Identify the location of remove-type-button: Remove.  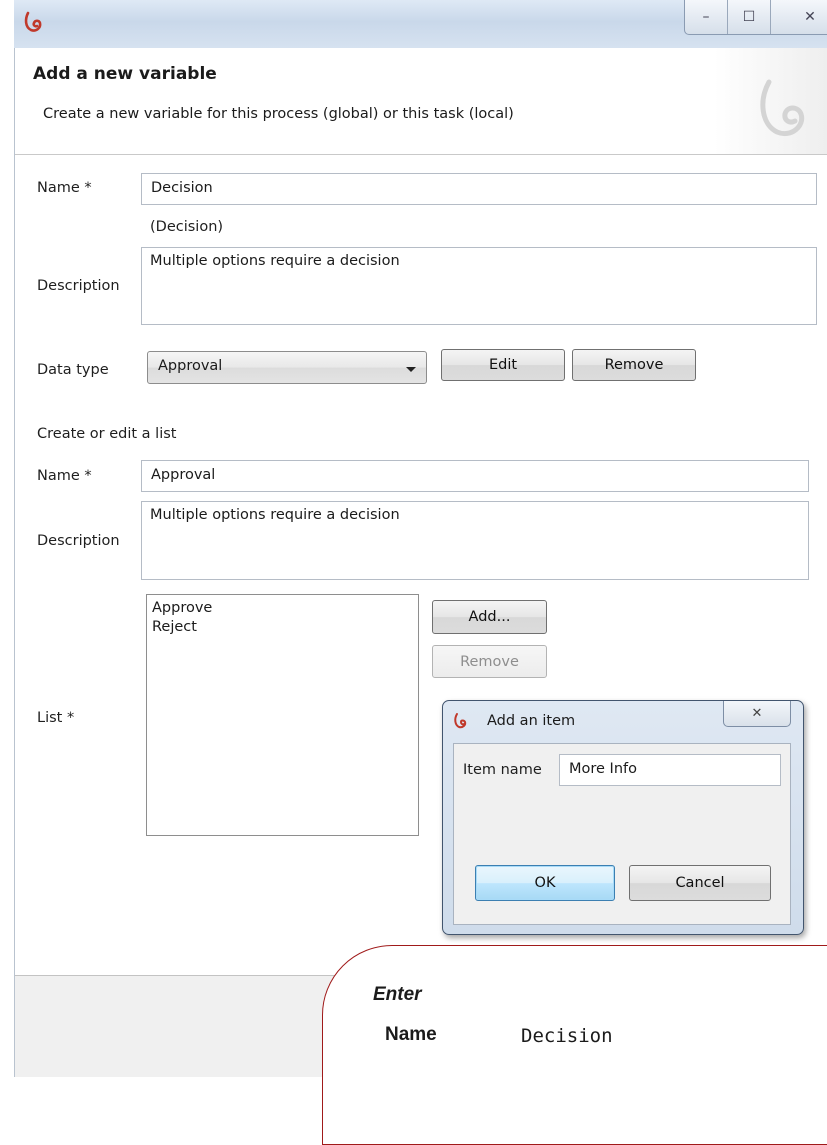
(634, 365).